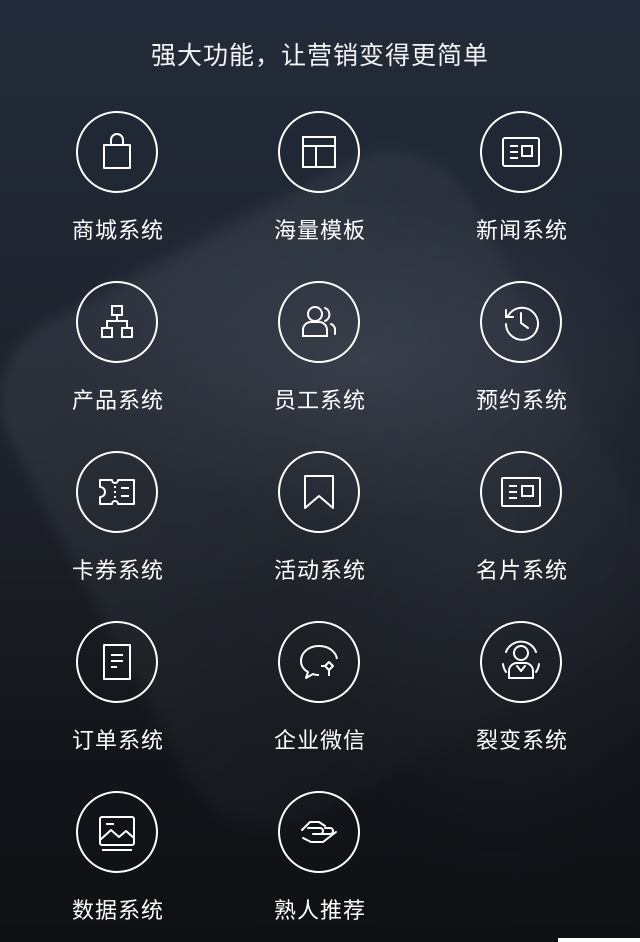 The height and width of the screenshot is (942, 640). I want to click on feature-label: 预约系统, so click(521, 401).